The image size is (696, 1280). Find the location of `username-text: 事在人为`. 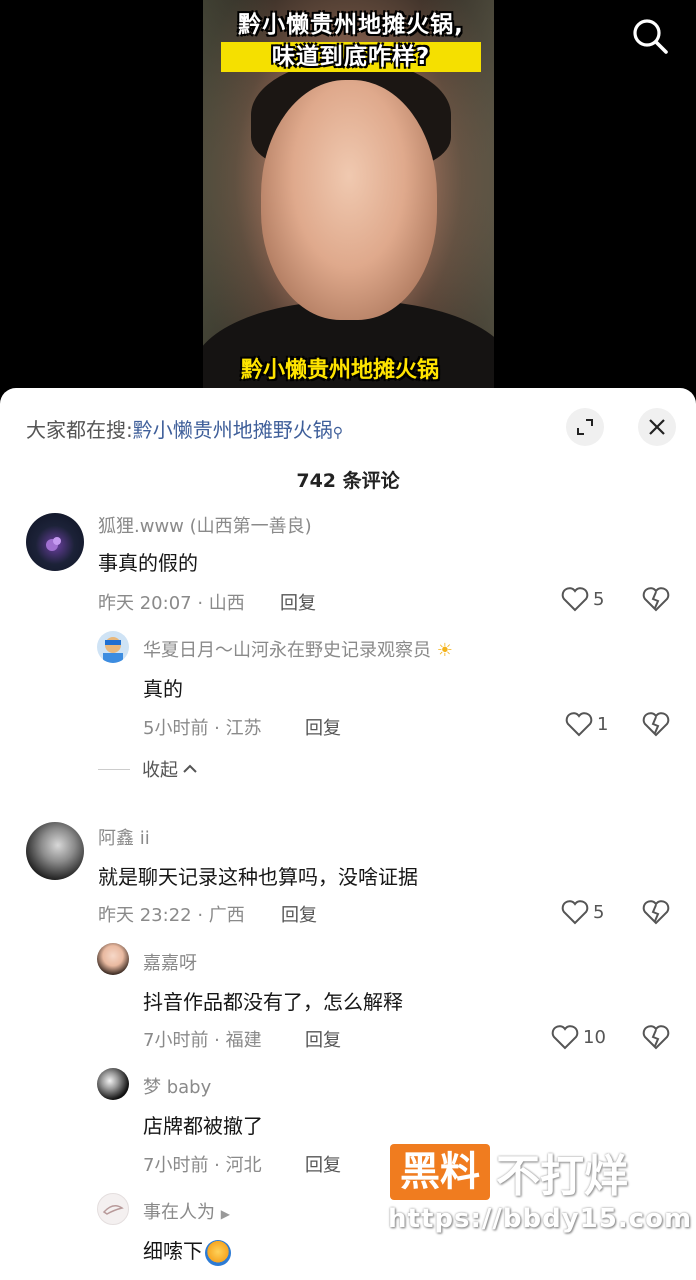

username-text: 事在人为 is located at coordinates (179, 1212).